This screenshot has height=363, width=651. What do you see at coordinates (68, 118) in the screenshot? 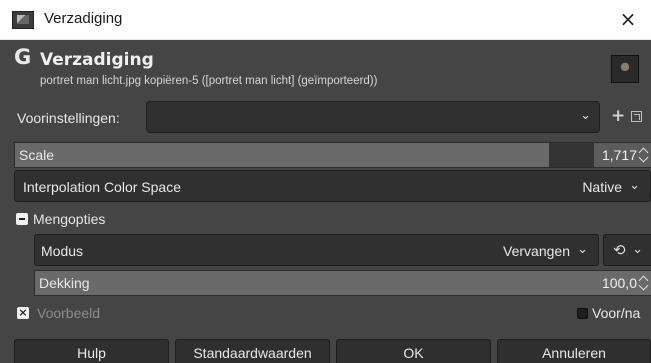
I see `presets-label: Voorinstellingen:` at bounding box center [68, 118].